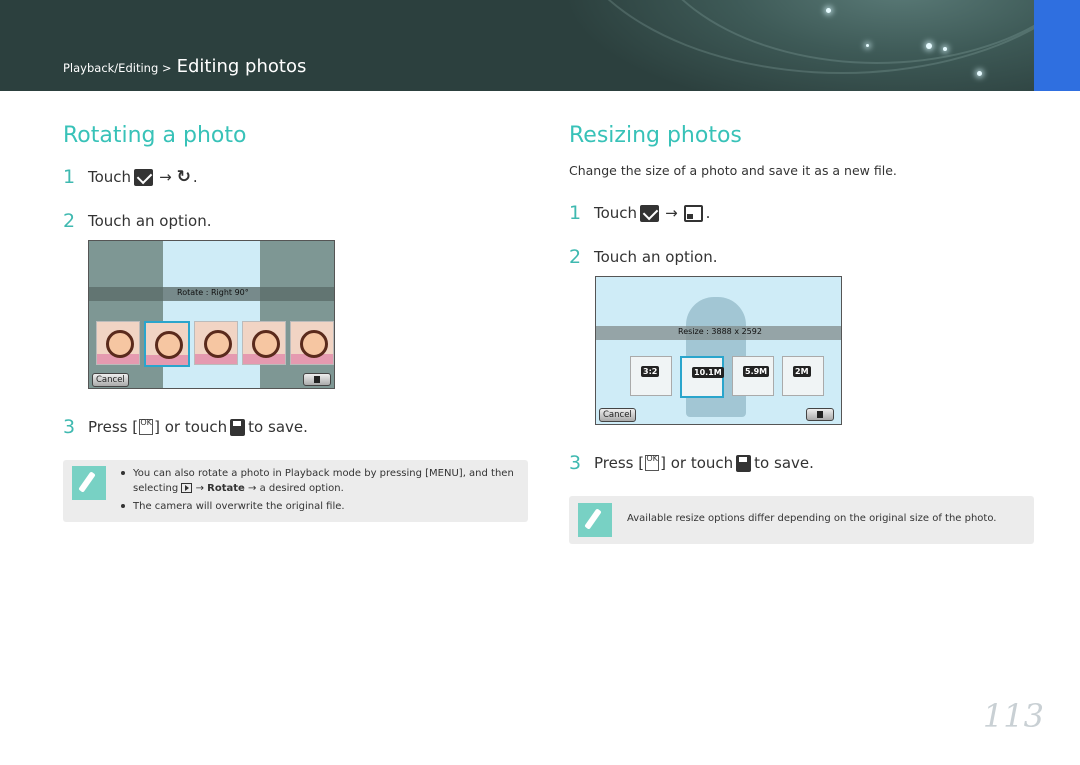  I want to click on rotate-step-2: 2 Touch an option., so click(137, 221).